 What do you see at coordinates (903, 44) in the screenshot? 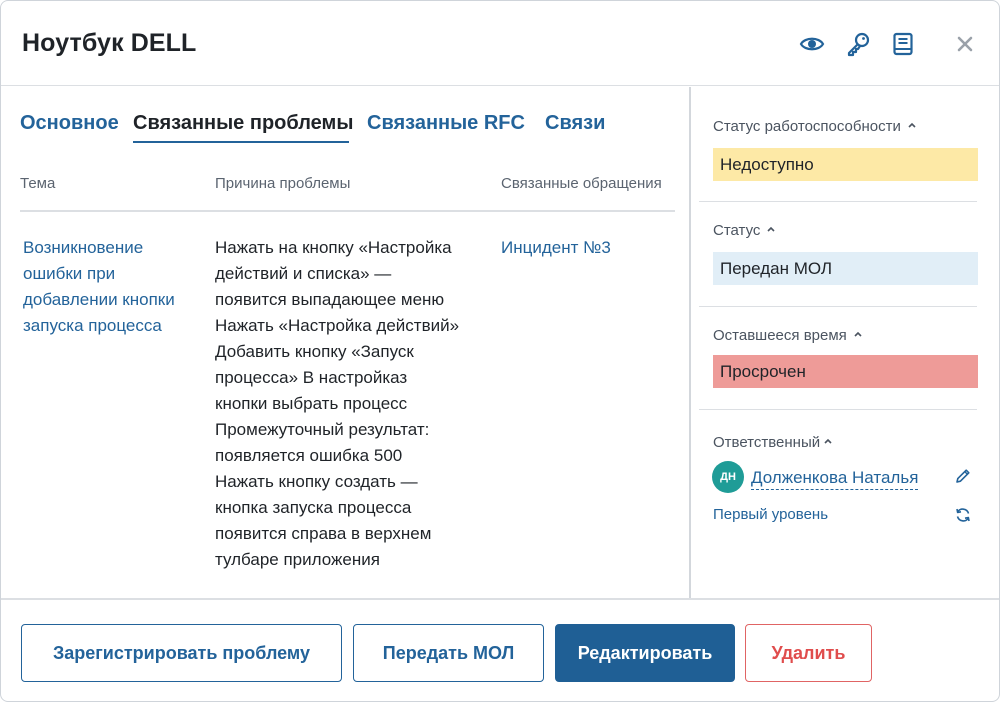
I see `book-icon` at bounding box center [903, 44].